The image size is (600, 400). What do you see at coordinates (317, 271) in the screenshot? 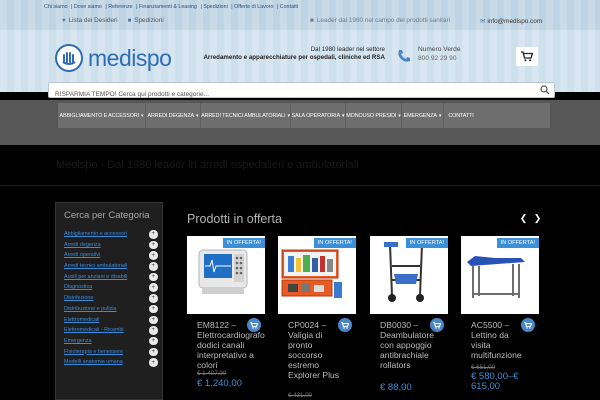
I see `first-aid-case-image: IN OFFERTA!` at bounding box center [317, 271].